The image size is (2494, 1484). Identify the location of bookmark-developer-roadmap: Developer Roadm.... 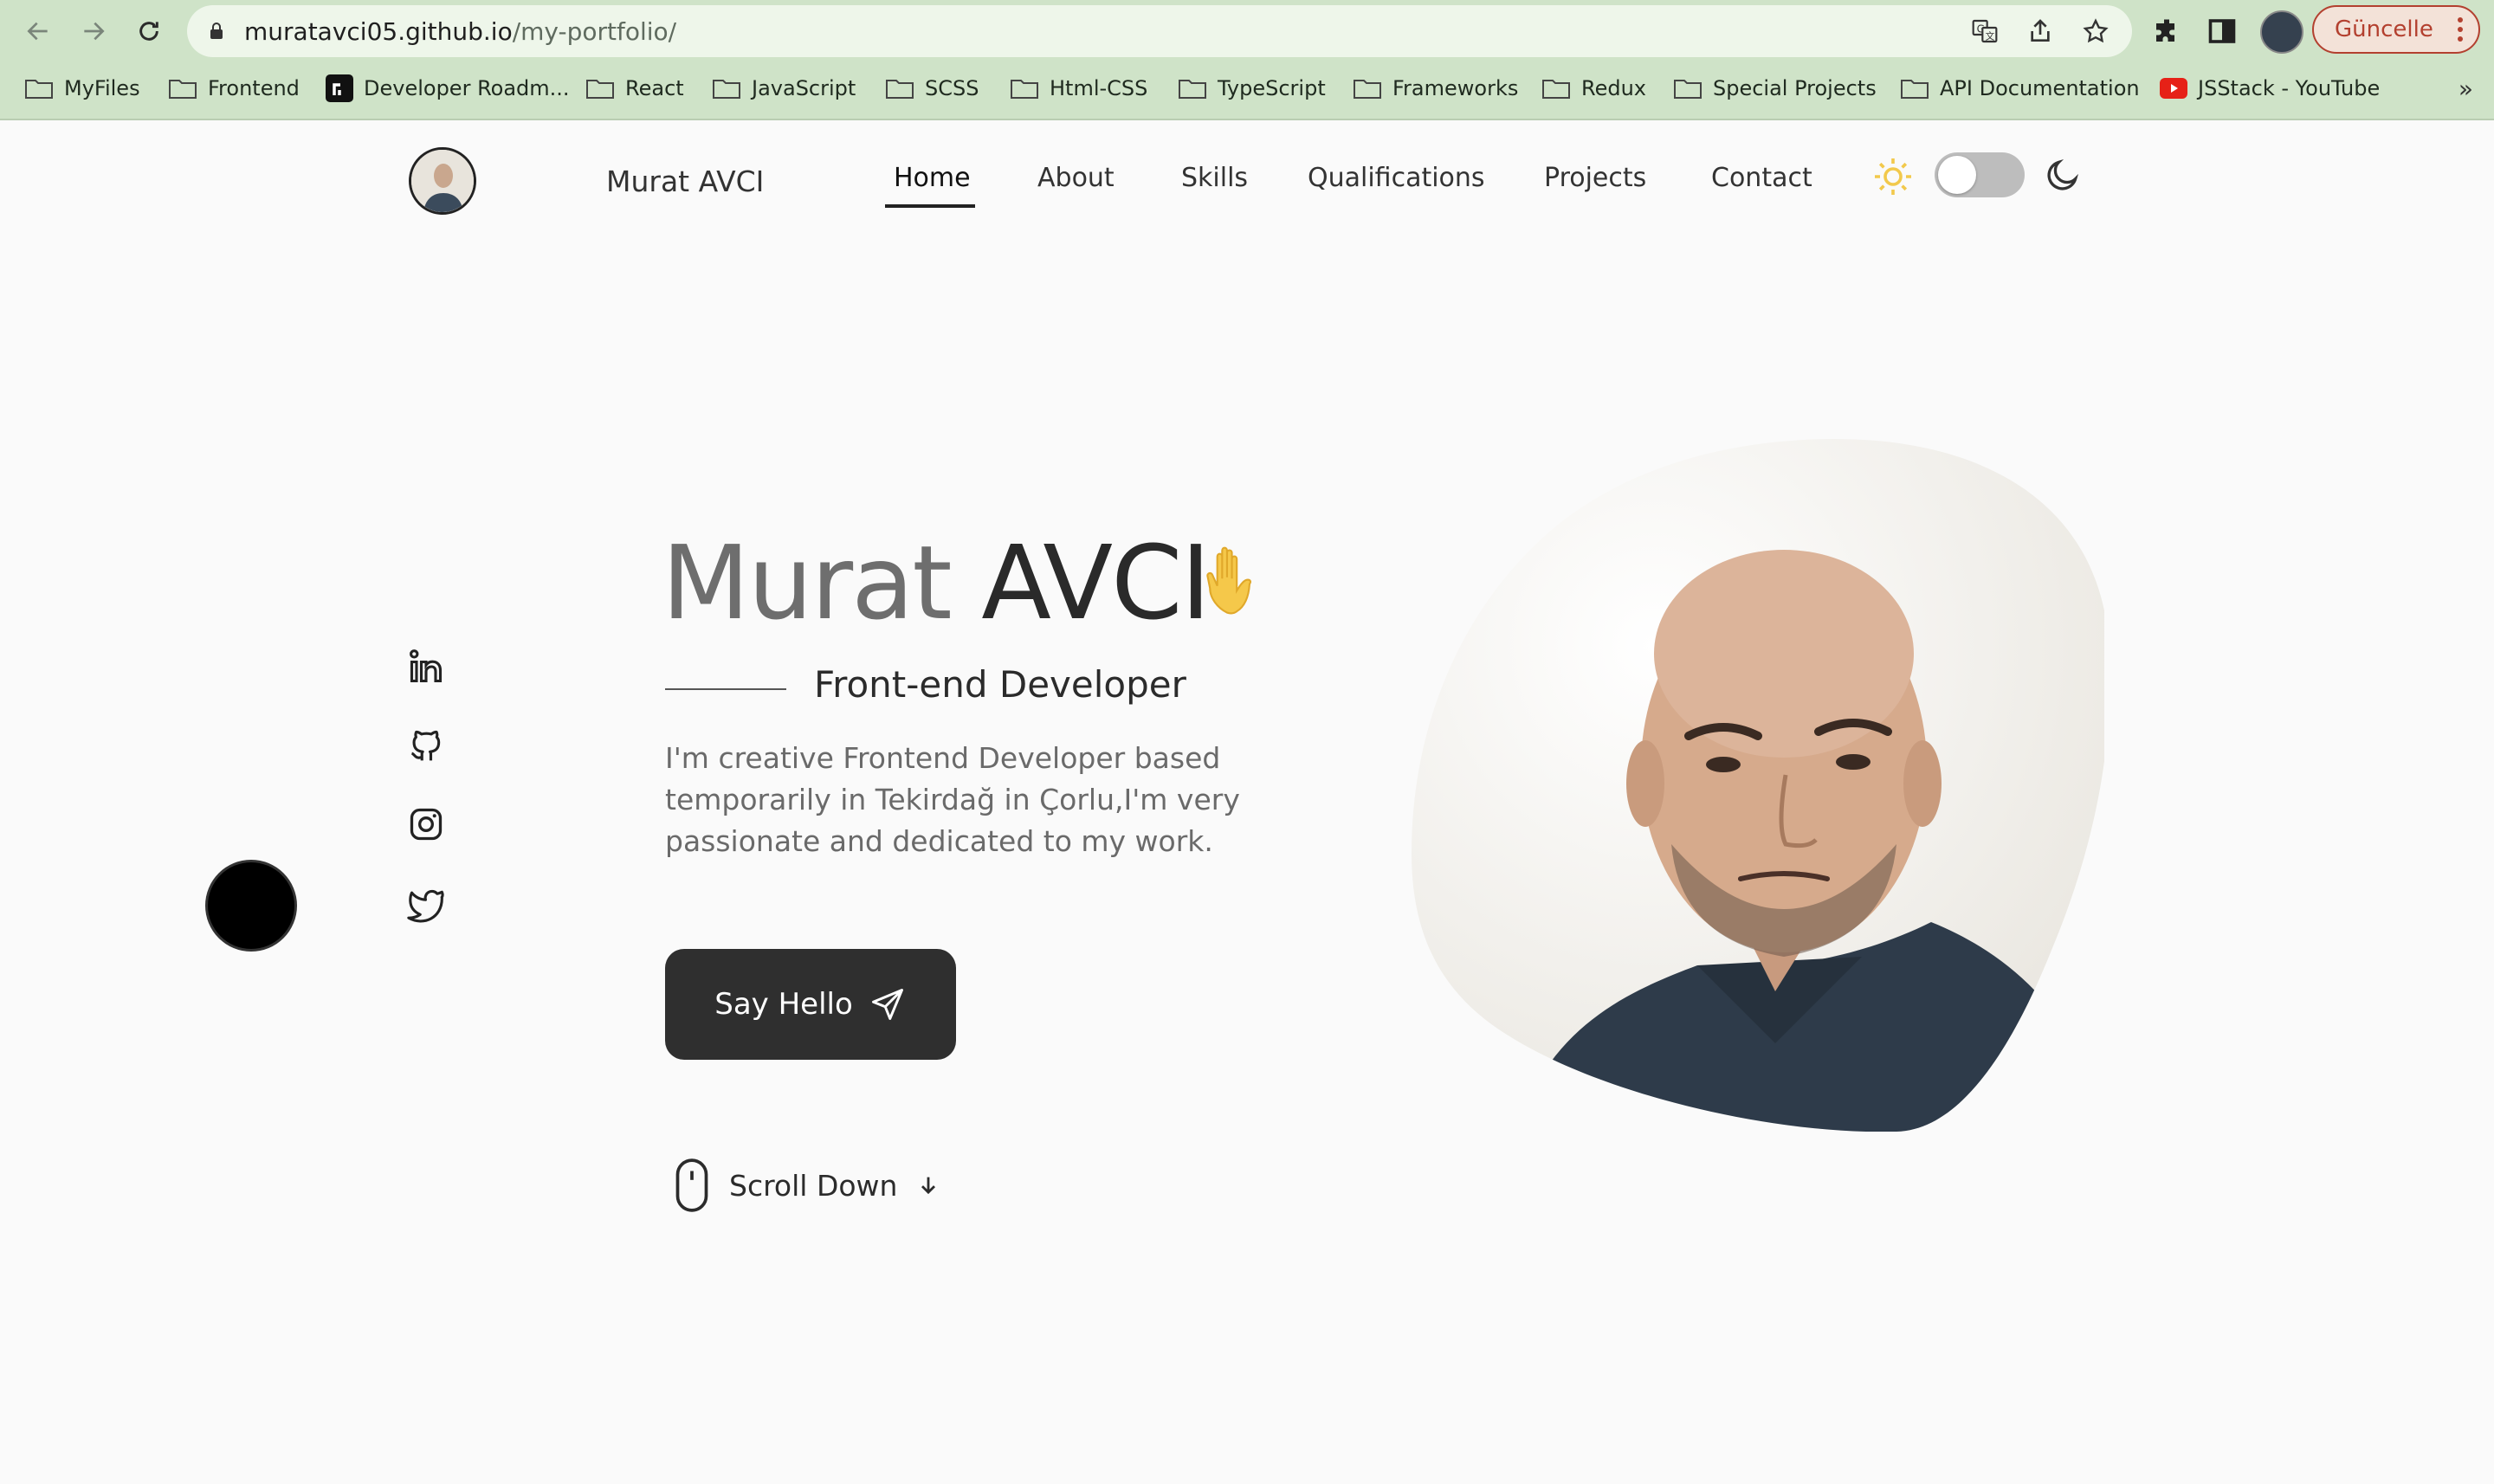
(448, 88).